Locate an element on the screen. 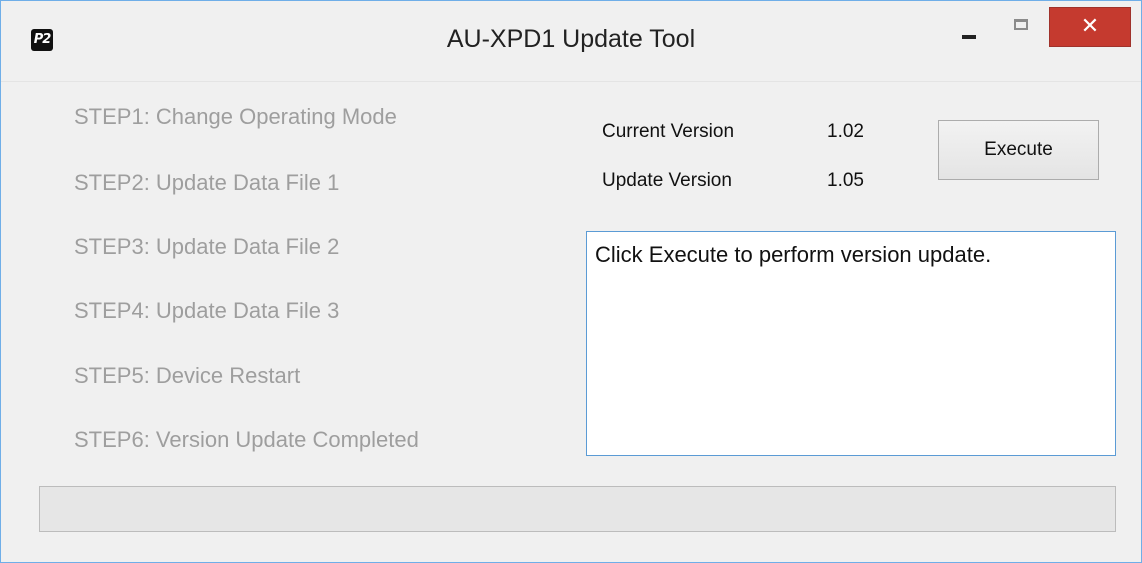 Image resolution: width=1142 pixels, height=563 pixels. update-version-value: 1.05 is located at coordinates (845, 180).